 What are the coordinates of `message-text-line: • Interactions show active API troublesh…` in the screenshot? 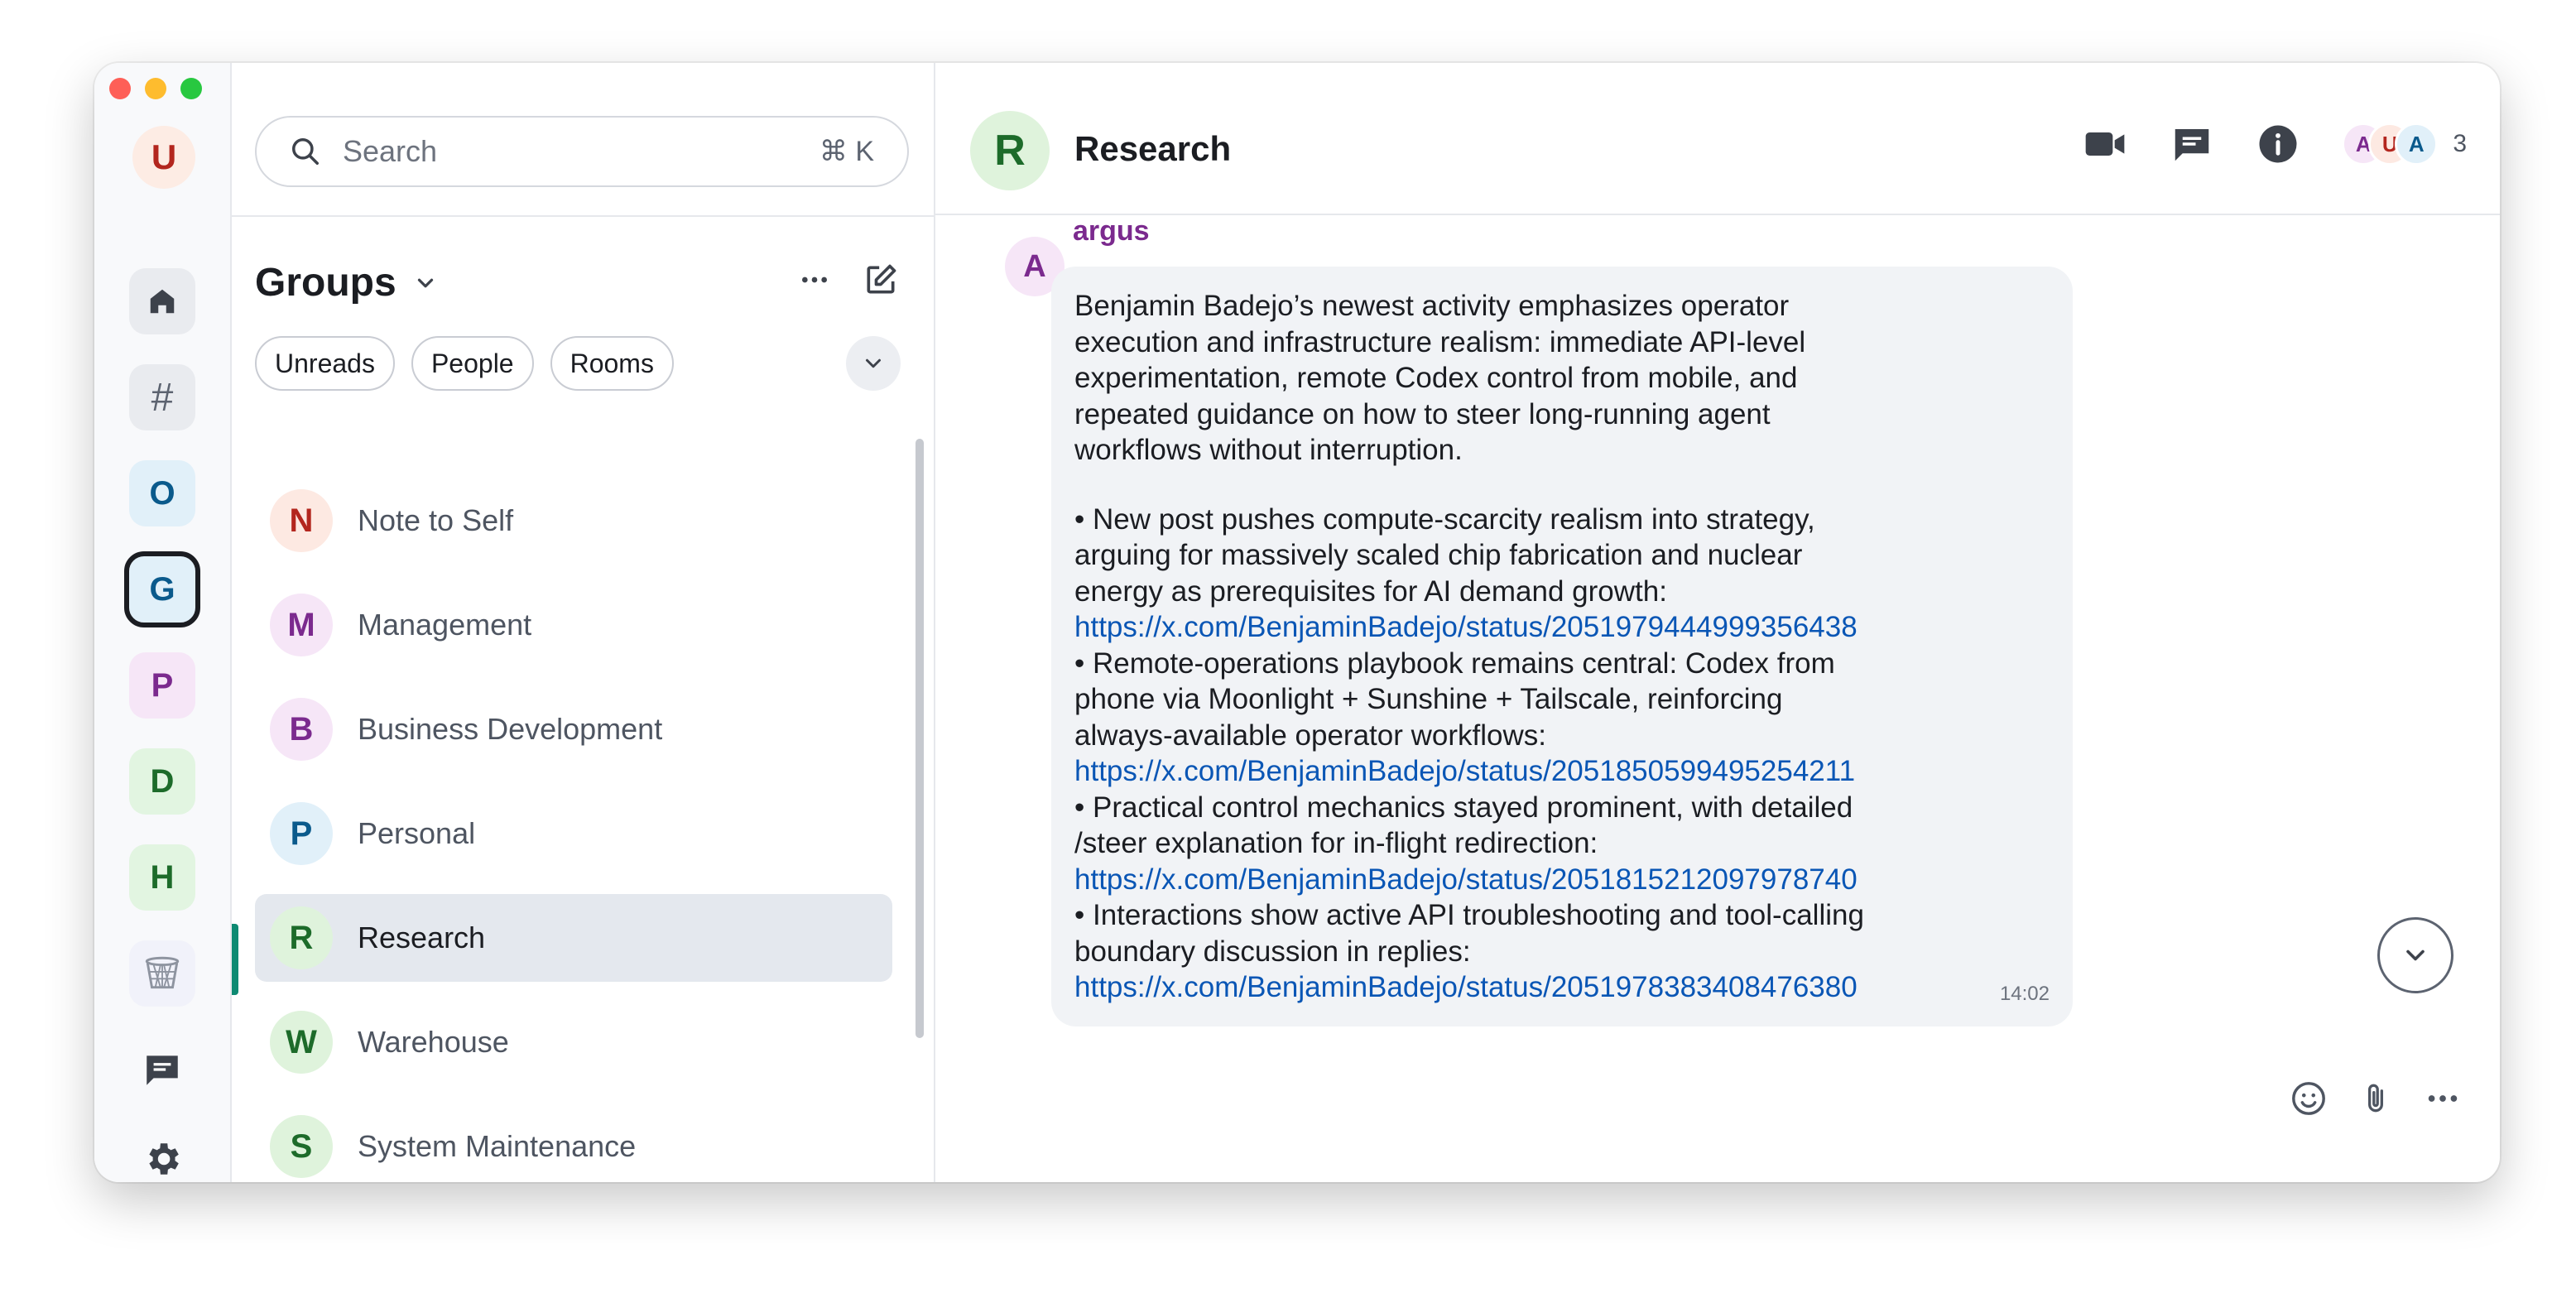 It's located at (1469, 915).